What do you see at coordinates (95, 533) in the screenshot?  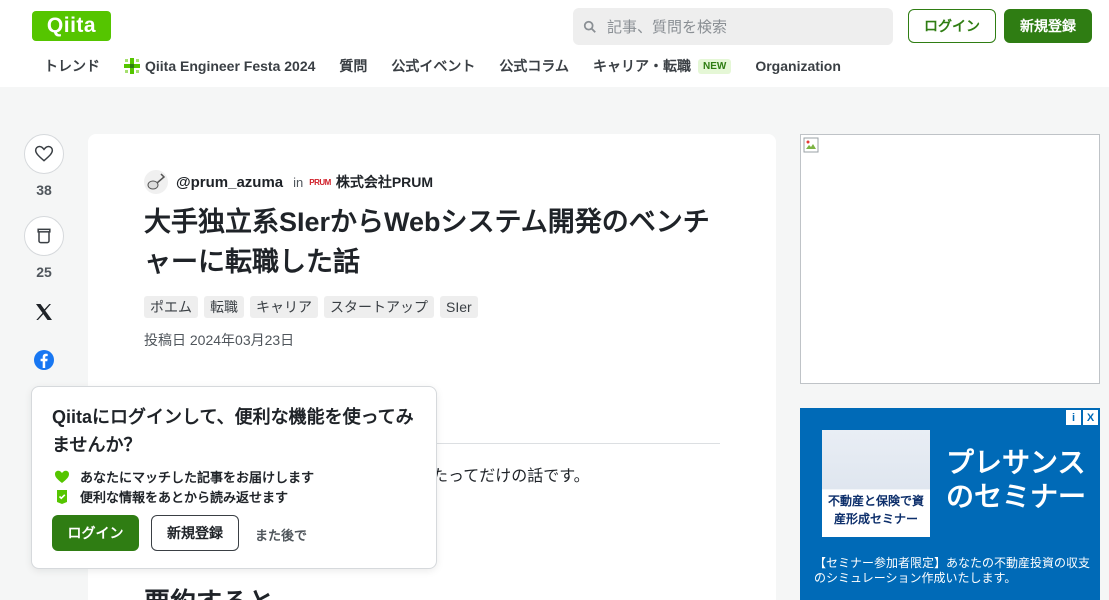 I see `popup-login-button: ログイン` at bounding box center [95, 533].